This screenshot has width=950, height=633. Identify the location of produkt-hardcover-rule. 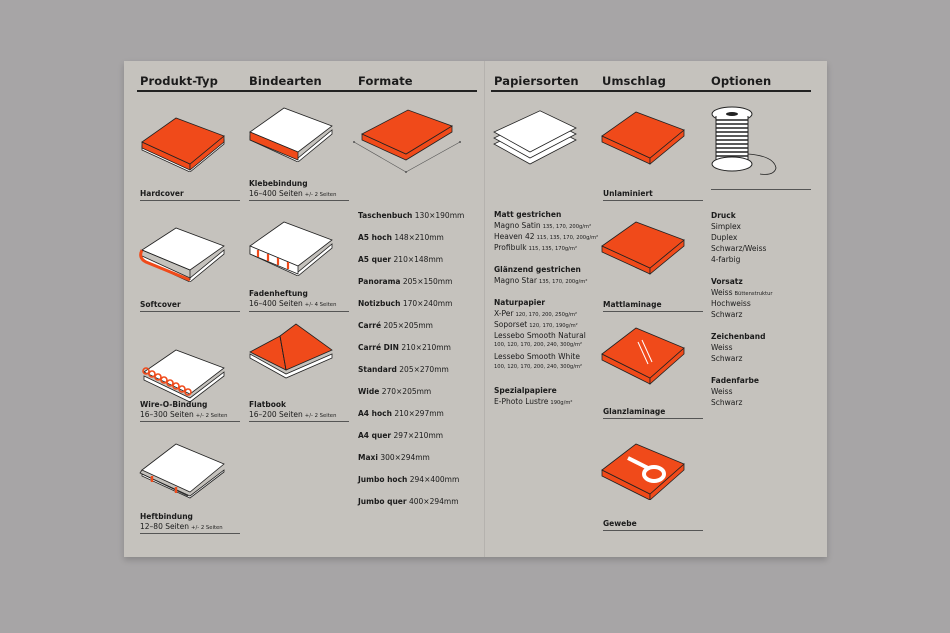
(190, 200).